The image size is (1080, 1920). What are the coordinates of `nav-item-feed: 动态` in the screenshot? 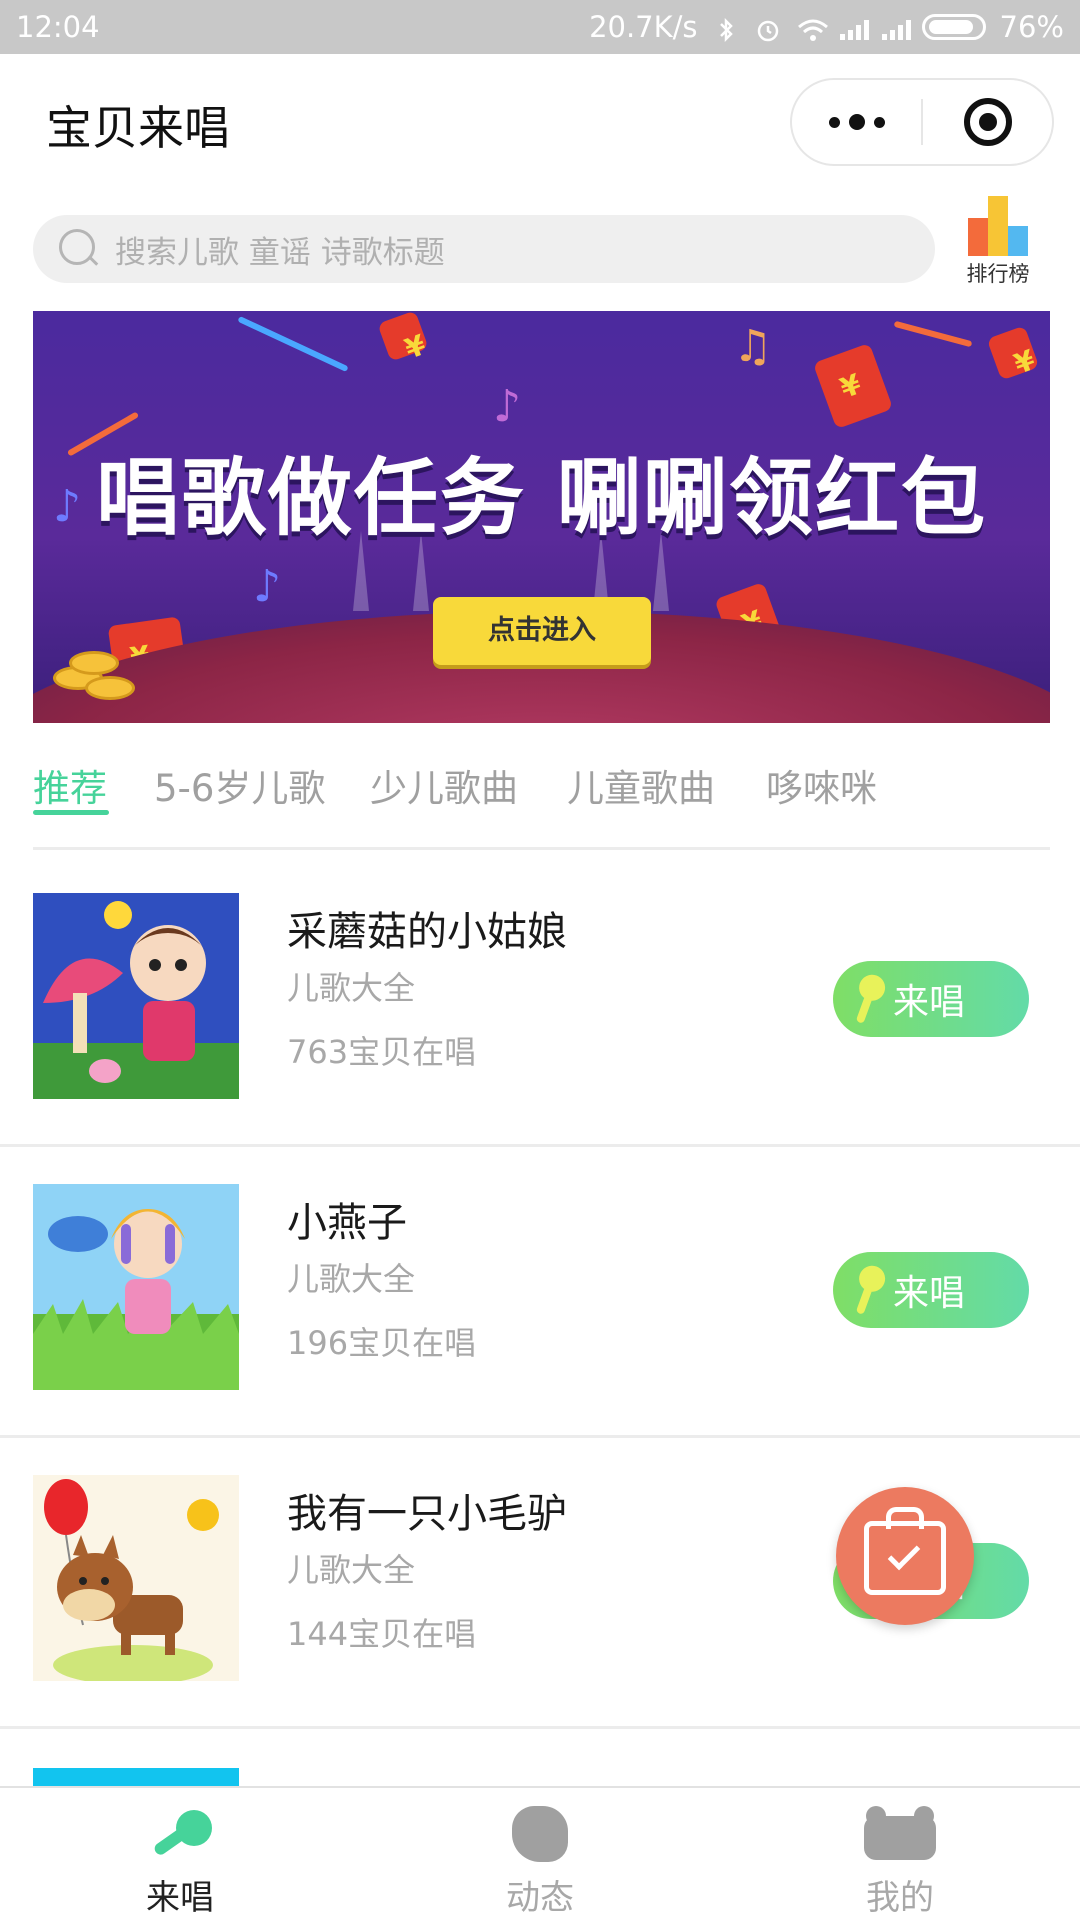 It's located at (540, 1854).